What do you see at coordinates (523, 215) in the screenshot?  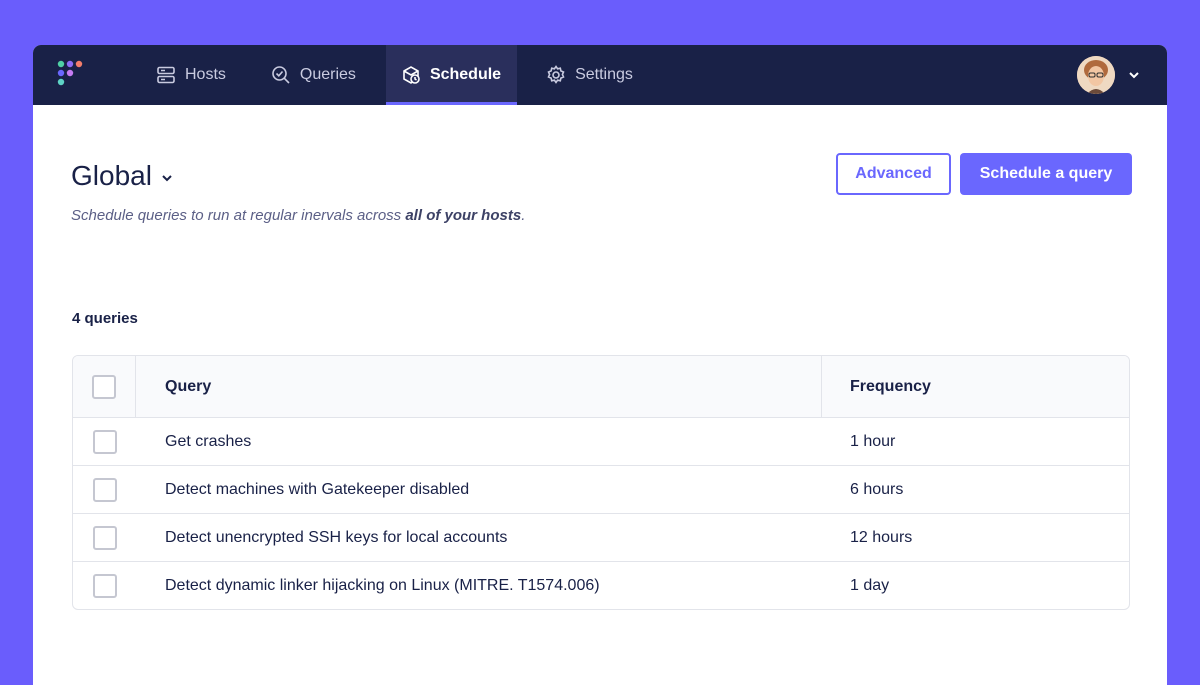 I see `subtitle-suffix: .` at bounding box center [523, 215].